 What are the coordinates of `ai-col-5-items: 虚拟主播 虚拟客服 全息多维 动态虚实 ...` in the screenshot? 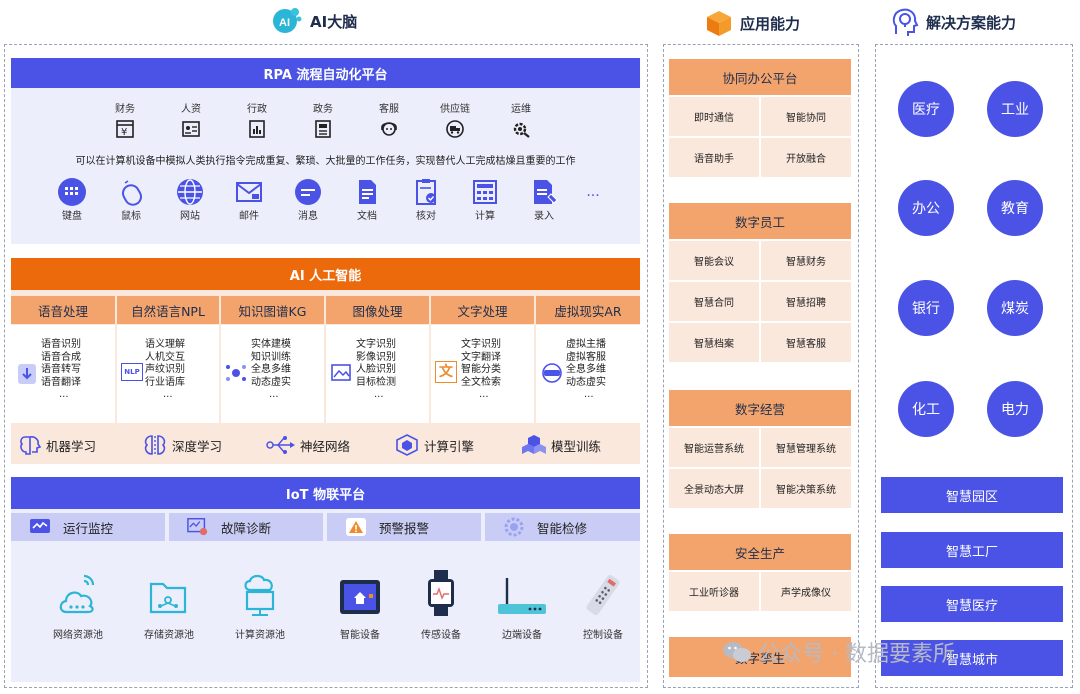 It's located at (586, 369).